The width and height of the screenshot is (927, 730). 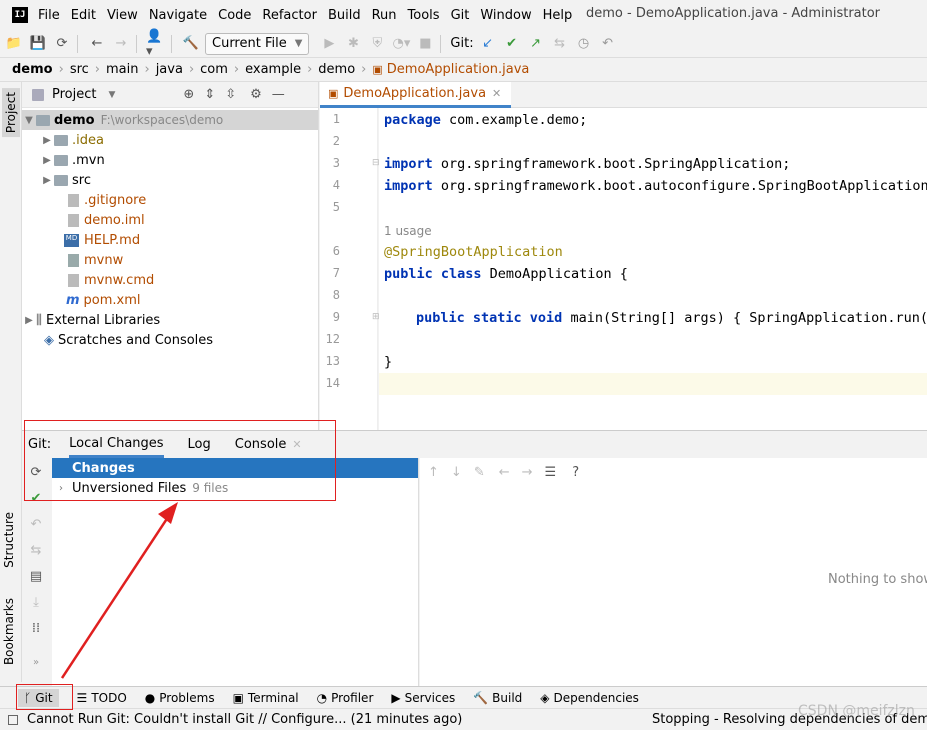 What do you see at coordinates (433, 472) in the screenshot?
I see `arrow-up-icon: ↑` at bounding box center [433, 472].